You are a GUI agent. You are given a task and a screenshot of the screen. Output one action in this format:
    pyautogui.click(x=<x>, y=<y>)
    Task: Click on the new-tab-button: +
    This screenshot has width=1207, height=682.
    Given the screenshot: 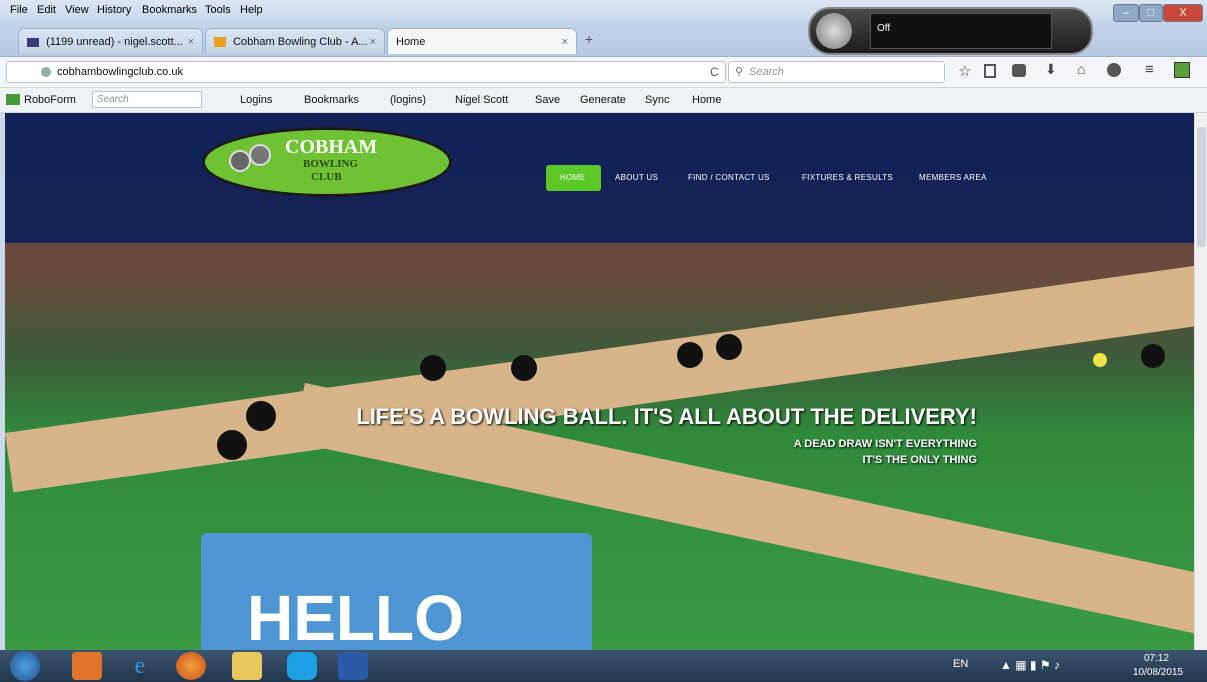 What is the action you would take?
    pyautogui.click(x=589, y=39)
    